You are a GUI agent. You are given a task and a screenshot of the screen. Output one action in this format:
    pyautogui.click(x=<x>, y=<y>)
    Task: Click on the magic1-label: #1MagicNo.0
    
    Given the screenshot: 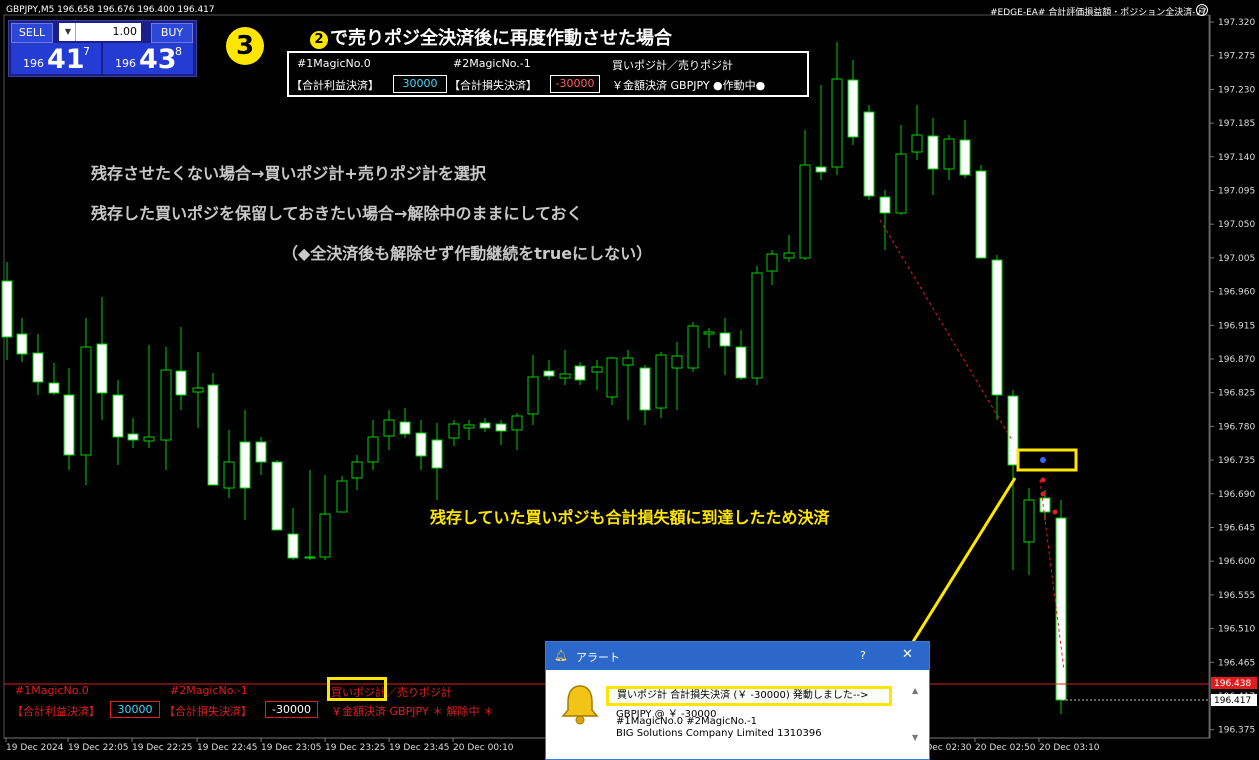 What is the action you would take?
    pyautogui.click(x=334, y=63)
    